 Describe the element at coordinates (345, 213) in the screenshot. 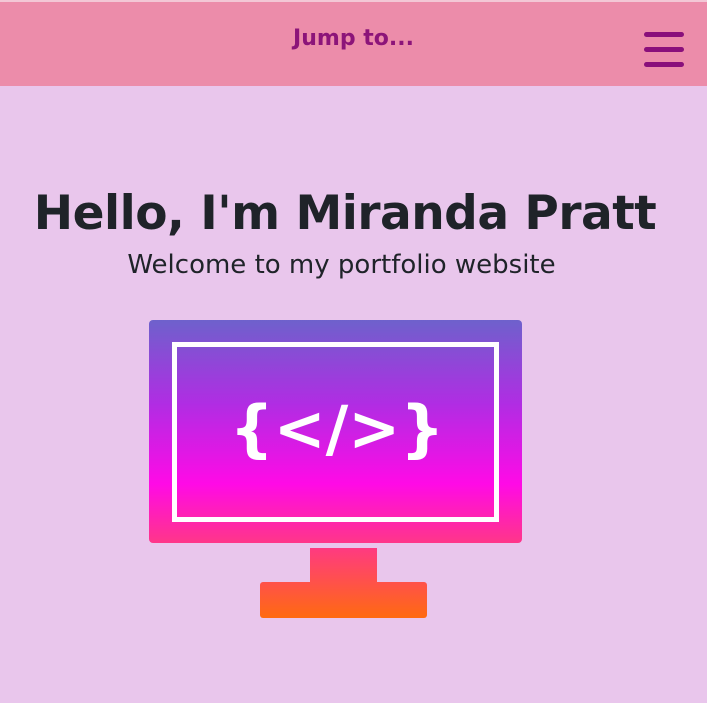

I see `hero-title: Hello, I'm Miranda Pratt` at that location.